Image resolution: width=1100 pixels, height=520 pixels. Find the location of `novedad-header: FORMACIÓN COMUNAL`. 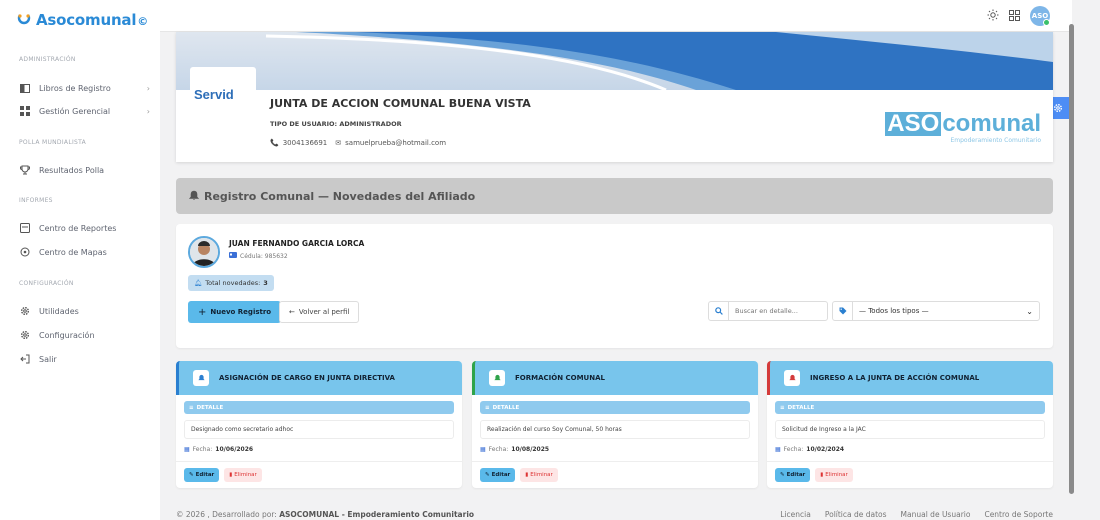

novedad-header: FORMACIÓN COMUNAL is located at coordinates (615, 378).